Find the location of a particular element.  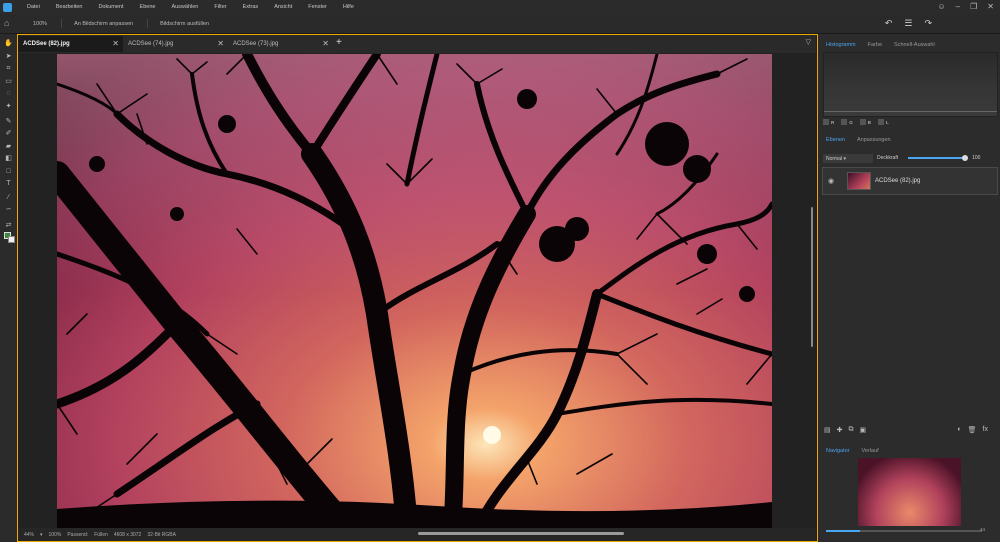

restore-icon: ❐ is located at coordinates (973, 6).